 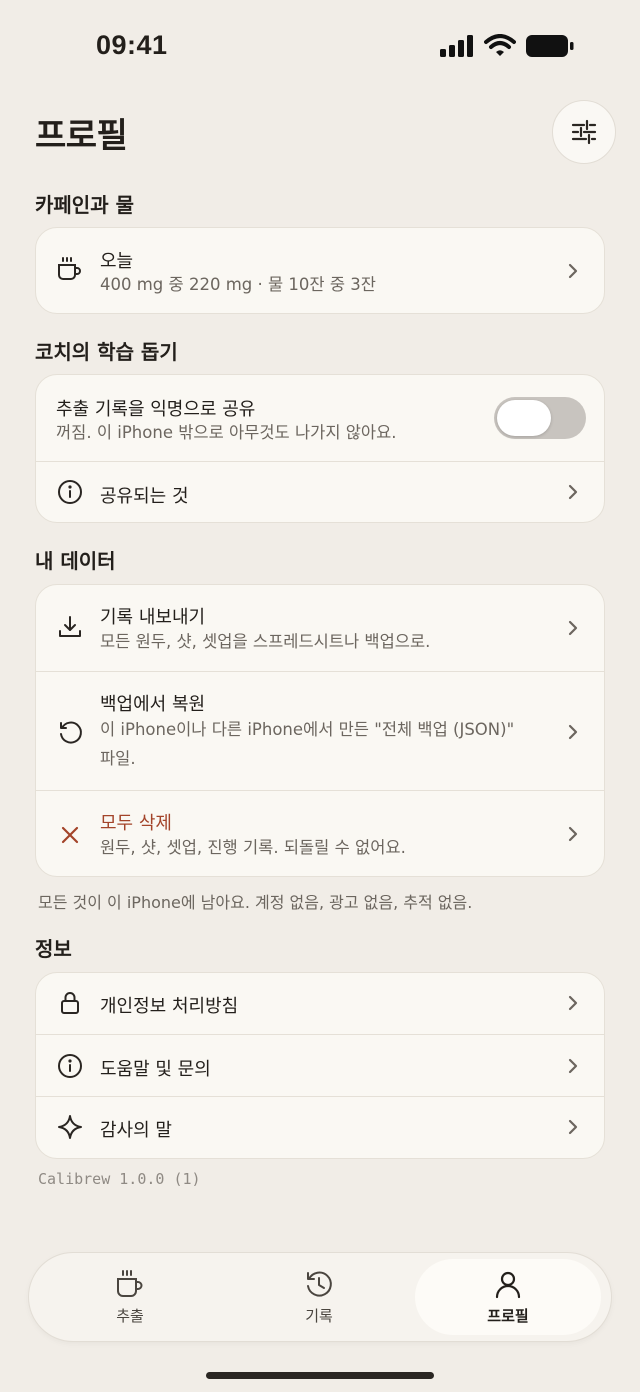 I want to click on settings-button, so click(x=584, y=132).